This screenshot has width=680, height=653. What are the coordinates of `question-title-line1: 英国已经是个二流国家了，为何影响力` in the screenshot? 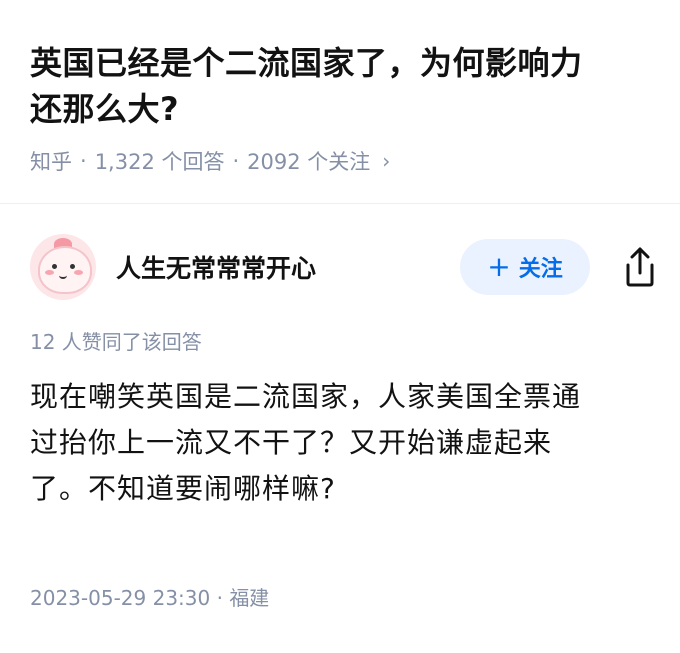 It's located at (306, 63).